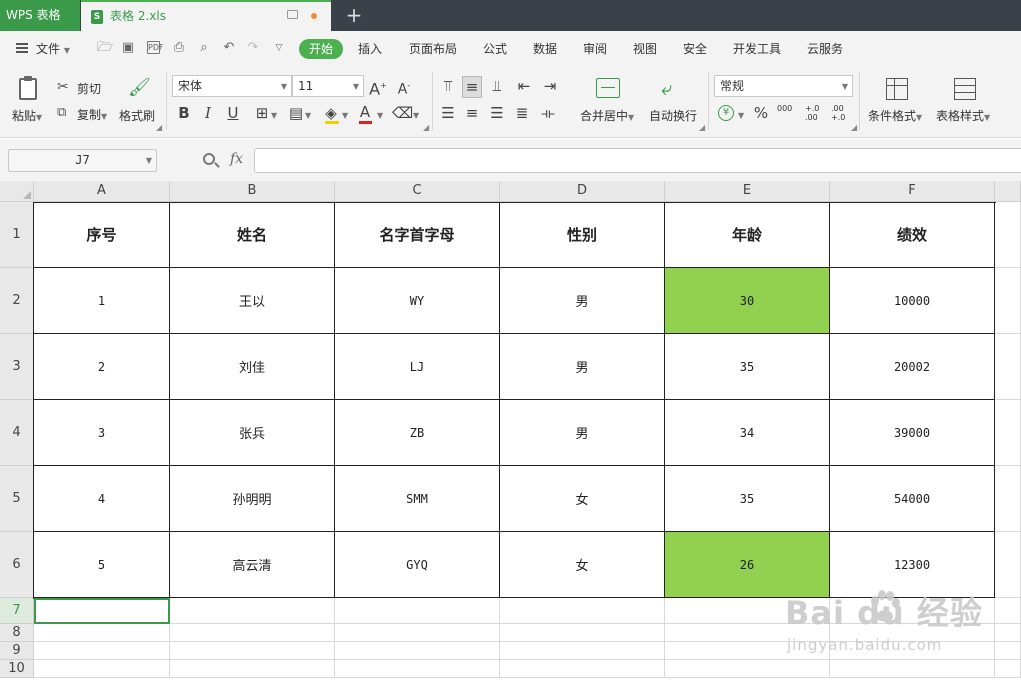 This screenshot has height=682, width=1021. I want to click on unsaved-indicator-icon, so click(314, 16).